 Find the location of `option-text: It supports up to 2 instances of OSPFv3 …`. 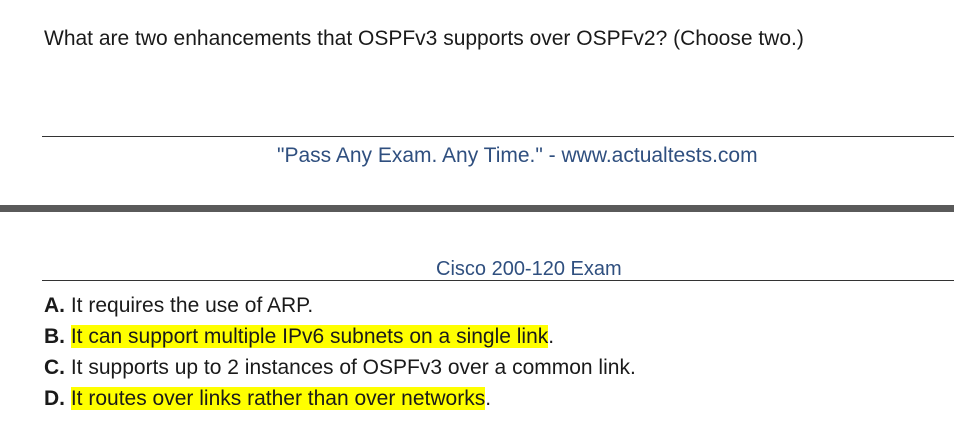

option-text: It supports up to 2 instances of OSPFv3 … is located at coordinates (353, 367).